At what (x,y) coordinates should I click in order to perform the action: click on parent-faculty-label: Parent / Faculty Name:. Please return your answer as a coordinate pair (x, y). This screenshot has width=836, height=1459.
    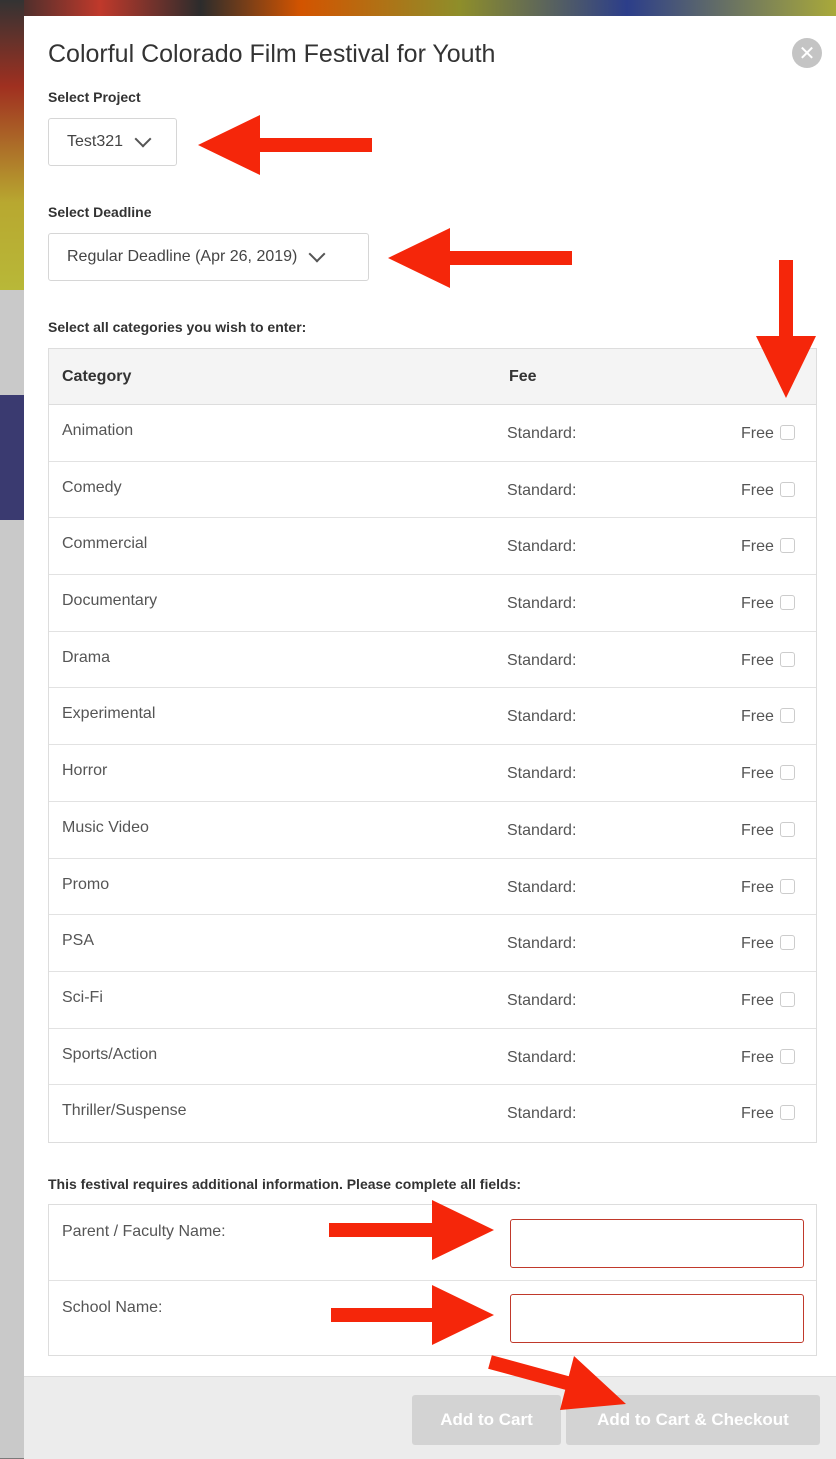
    Looking at the image, I should click on (144, 1231).